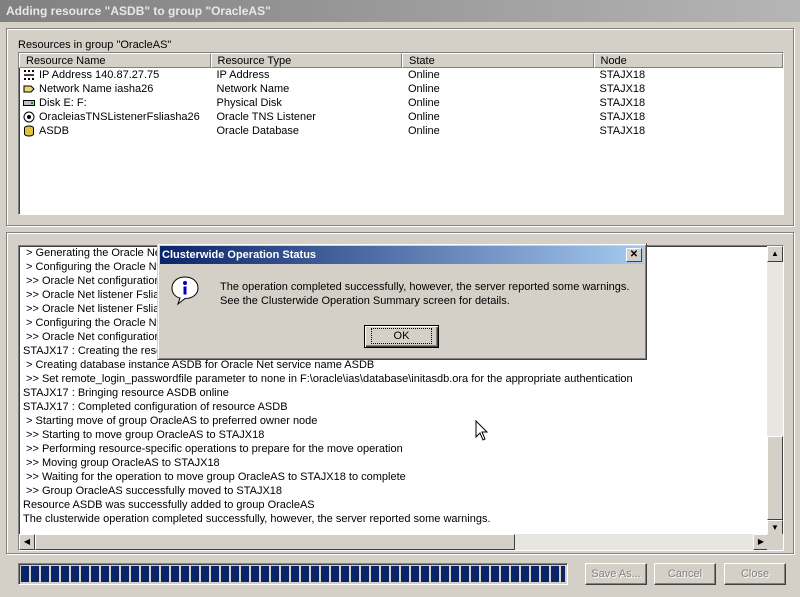  I want to click on resource-type: Oracle TNS Listener, so click(307, 117).